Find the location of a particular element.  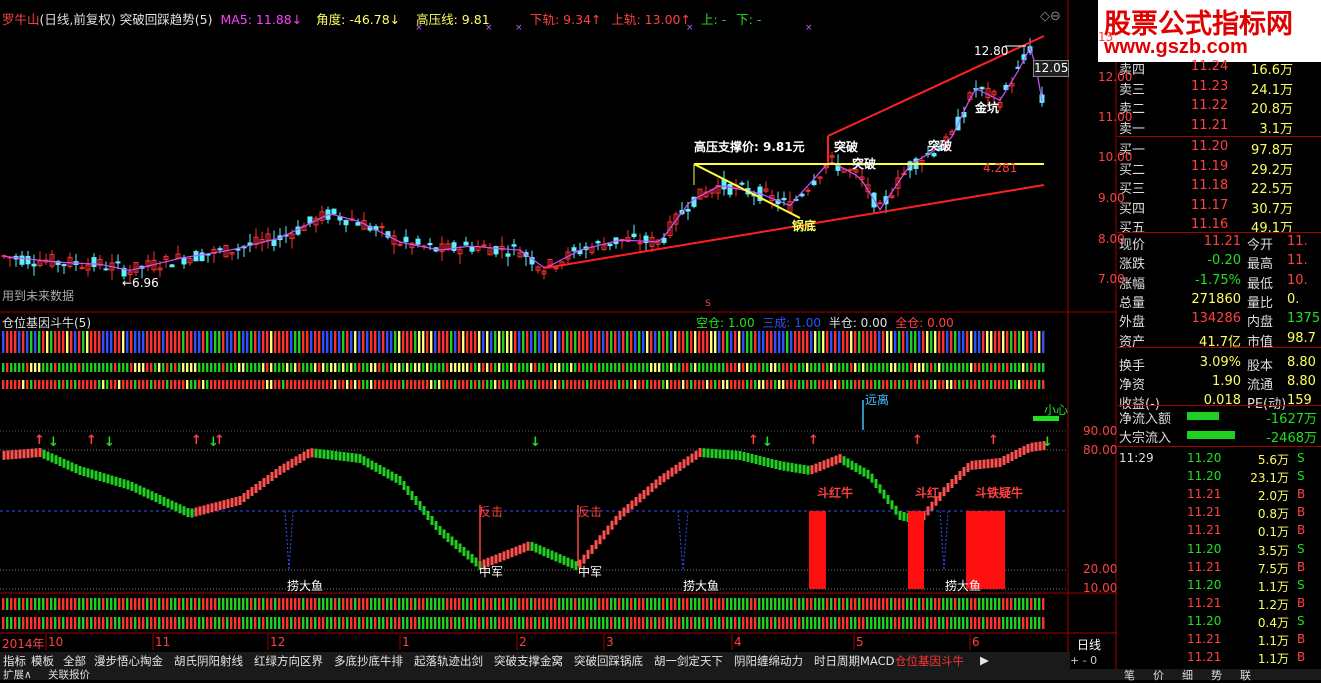

tab-0: 指标 is located at coordinates (14, 660).